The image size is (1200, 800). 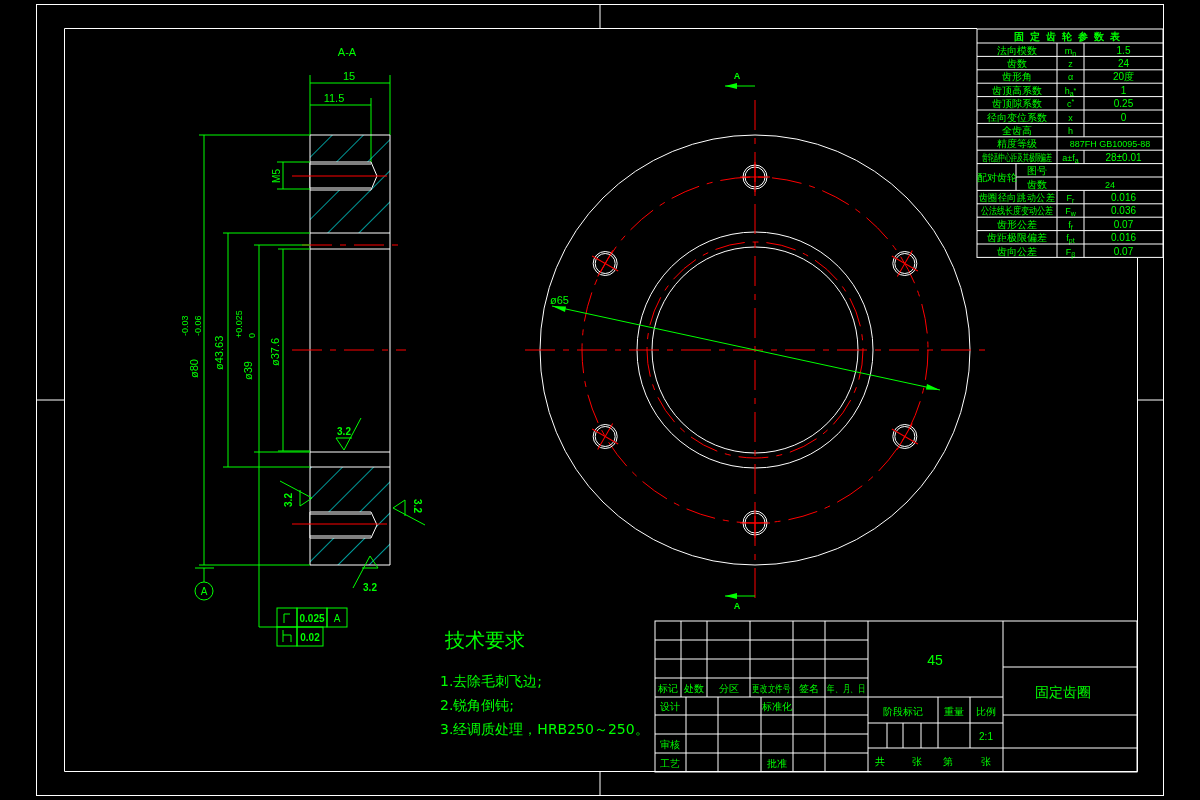 What do you see at coordinates (1123, 77) in the screenshot?
I see `table-value: 20度` at bounding box center [1123, 77].